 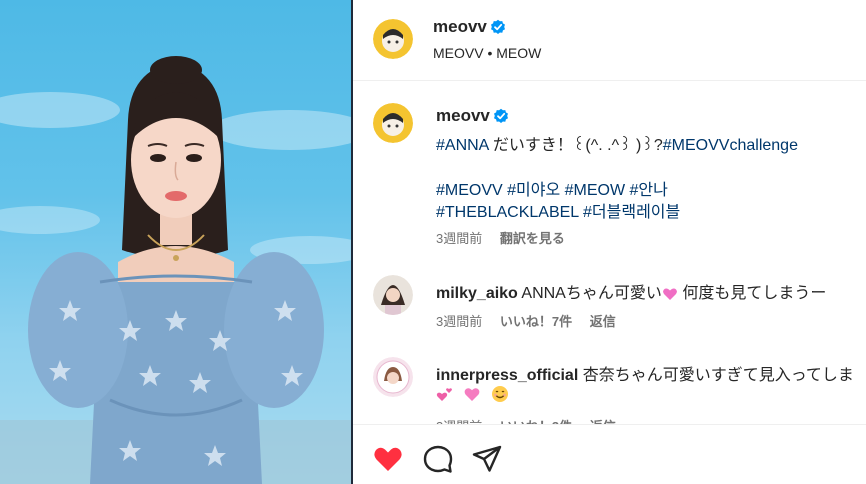 I want to click on comment-1-text-end: 何度も見てしまうー, so click(x=754, y=293).